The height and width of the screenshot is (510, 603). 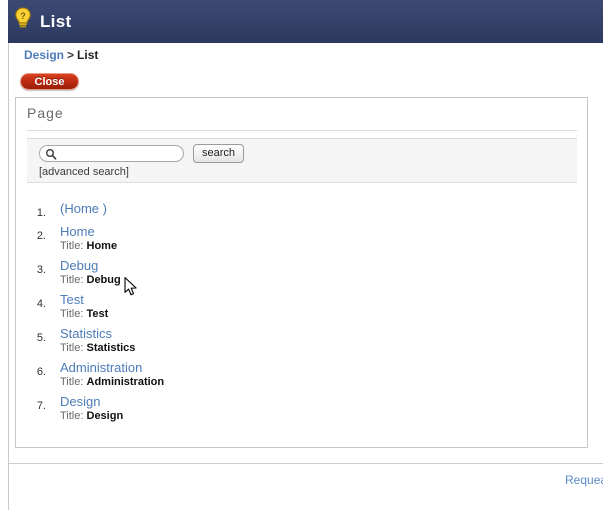 I want to click on search-input-wrapper, so click(x=111, y=154).